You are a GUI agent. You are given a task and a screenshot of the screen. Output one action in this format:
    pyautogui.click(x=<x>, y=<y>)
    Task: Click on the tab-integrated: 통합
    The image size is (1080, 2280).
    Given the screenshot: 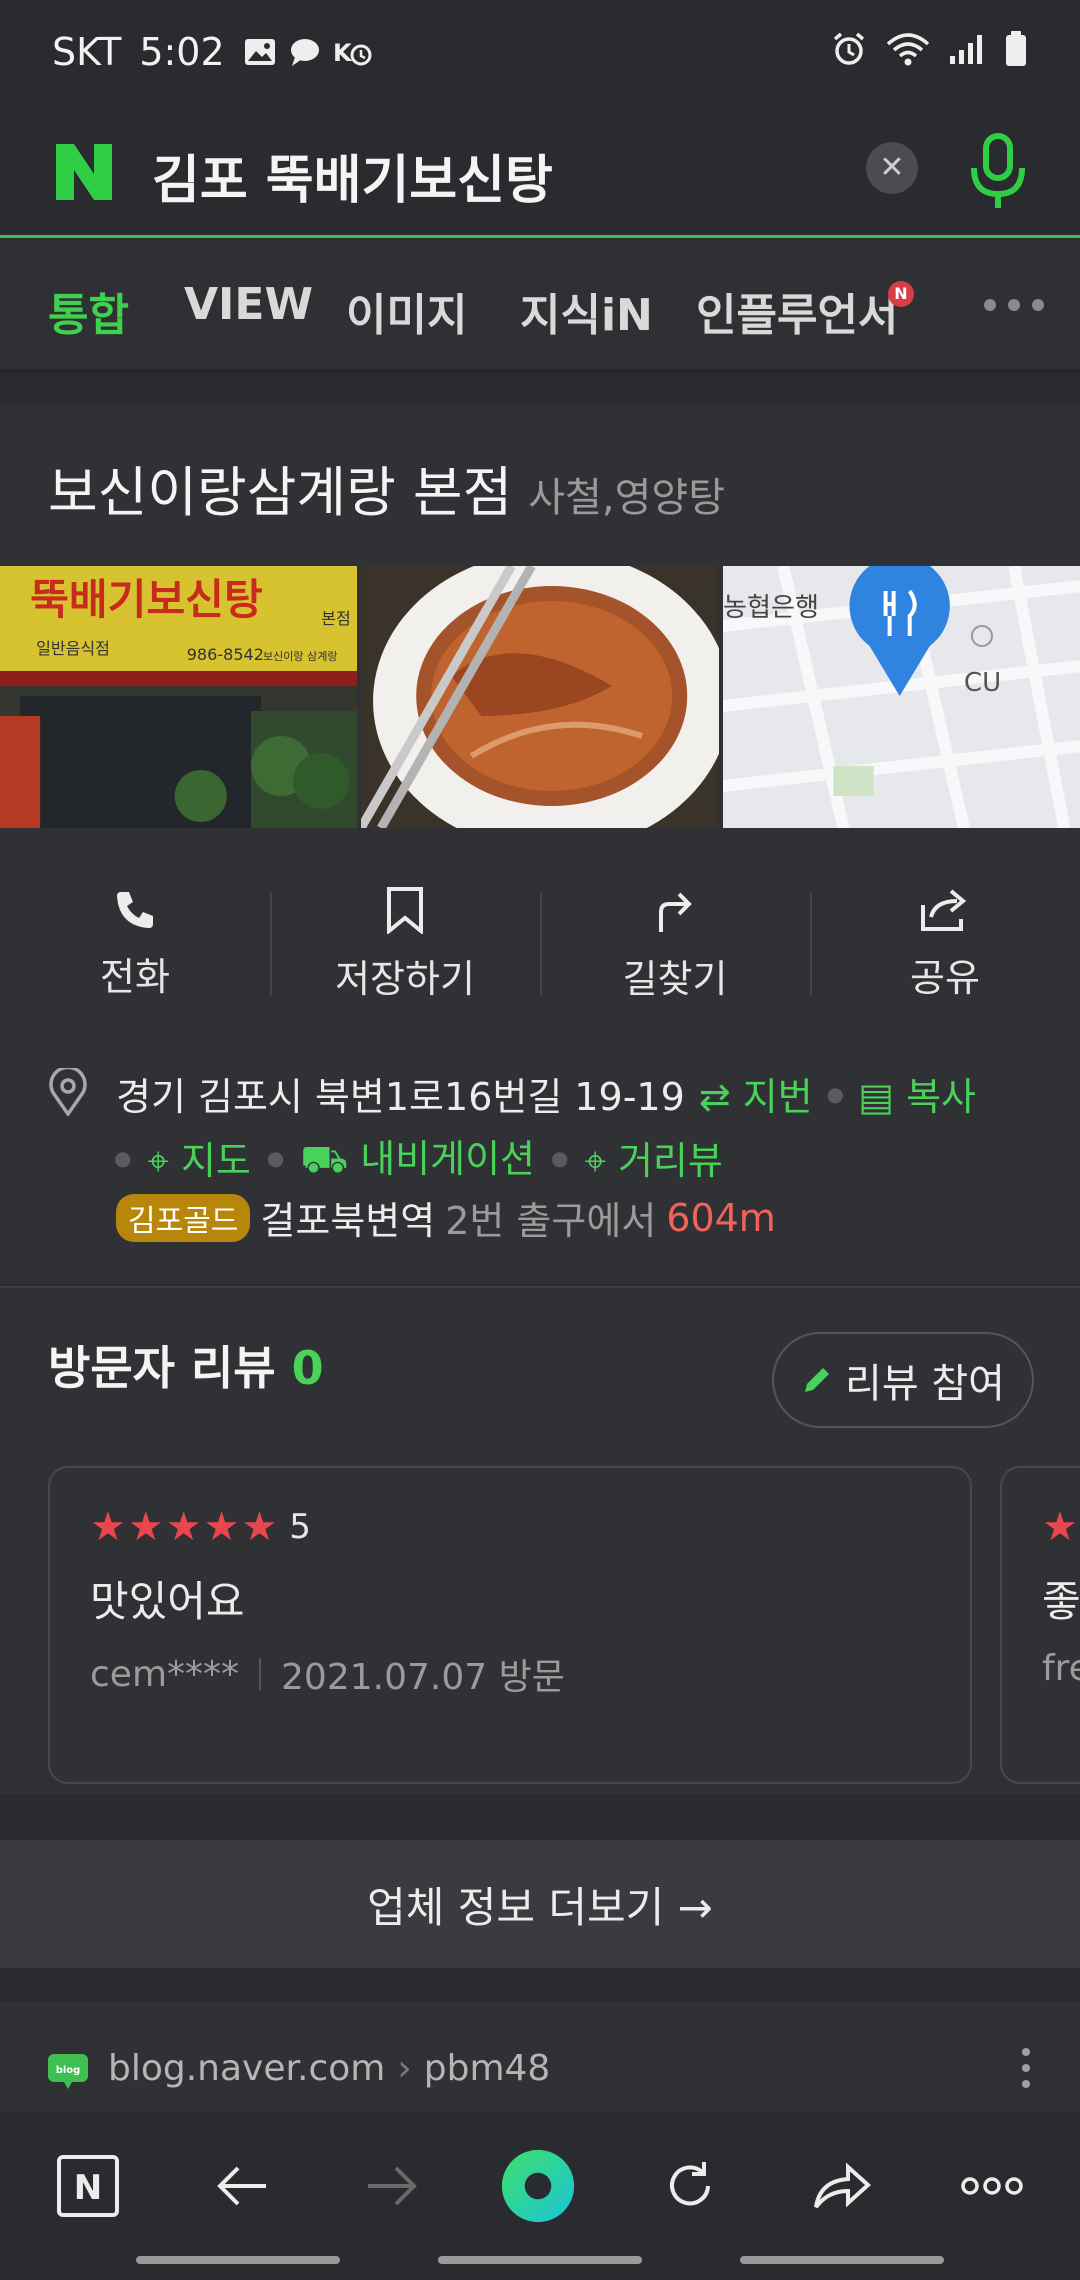 What is the action you would take?
    pyautogui.click(x=88, y=311)
    